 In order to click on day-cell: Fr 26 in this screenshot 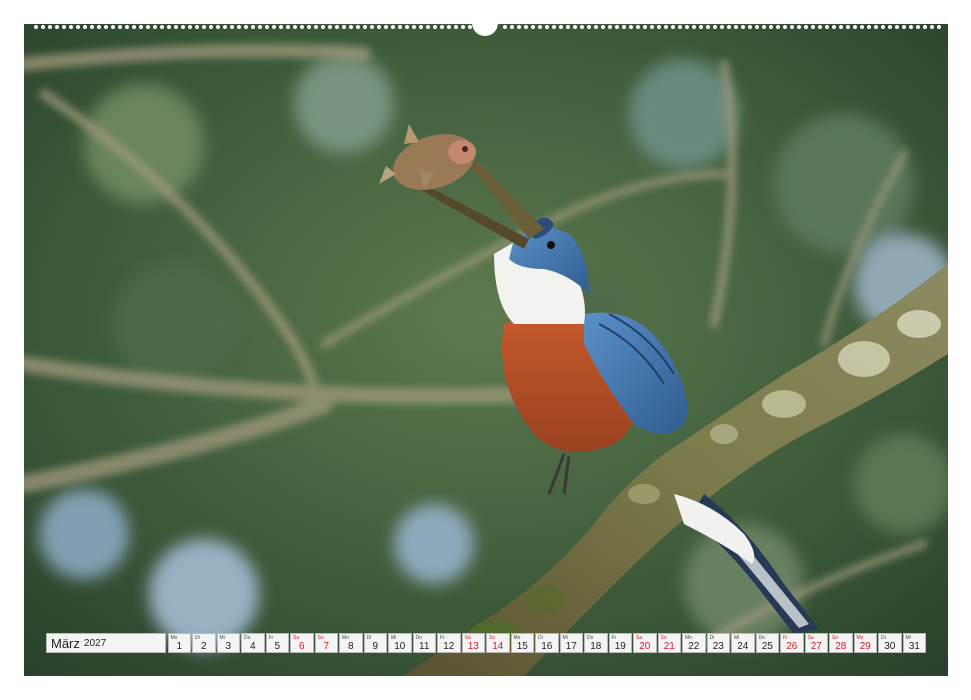, I will do `click(792, 643)`.